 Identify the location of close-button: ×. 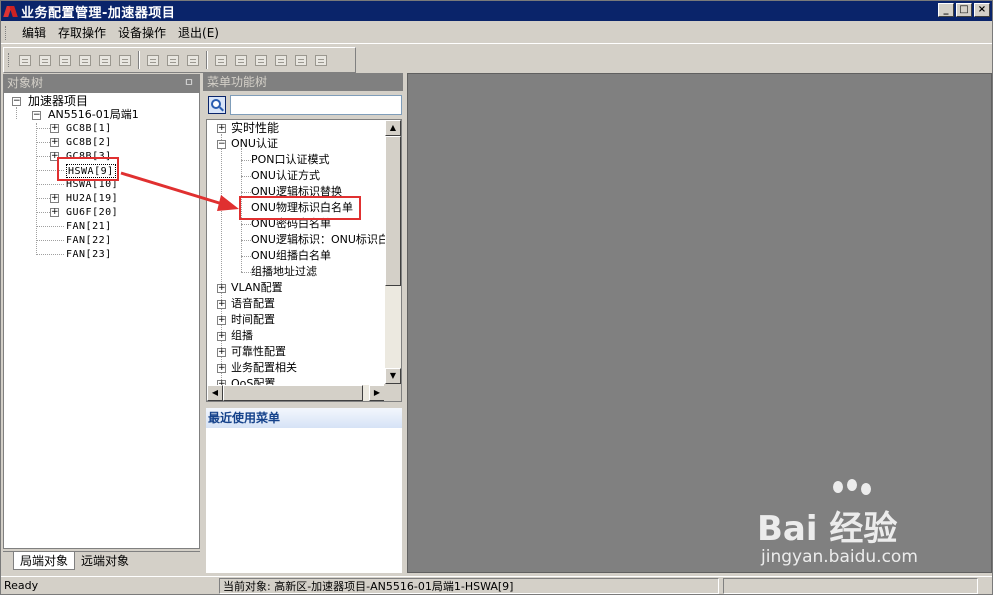
(982, 10).